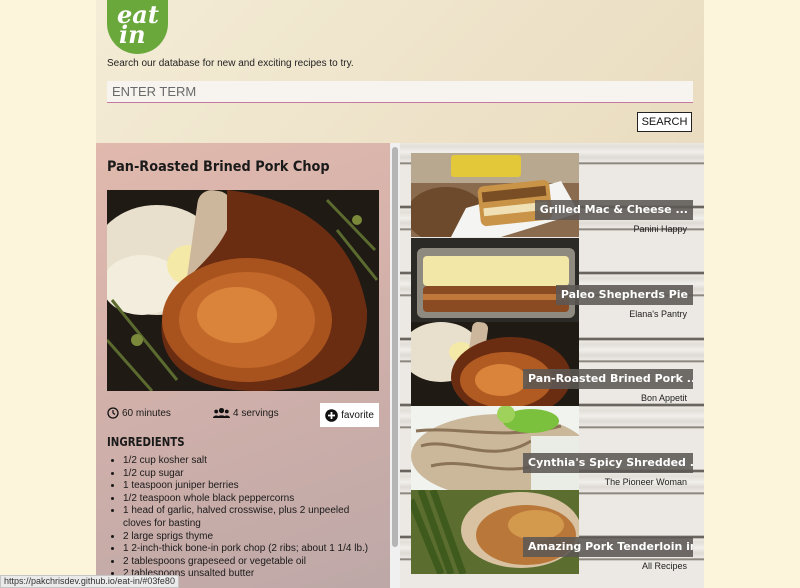  I want to click on servings-text: 4 servings, so click(256, 413).